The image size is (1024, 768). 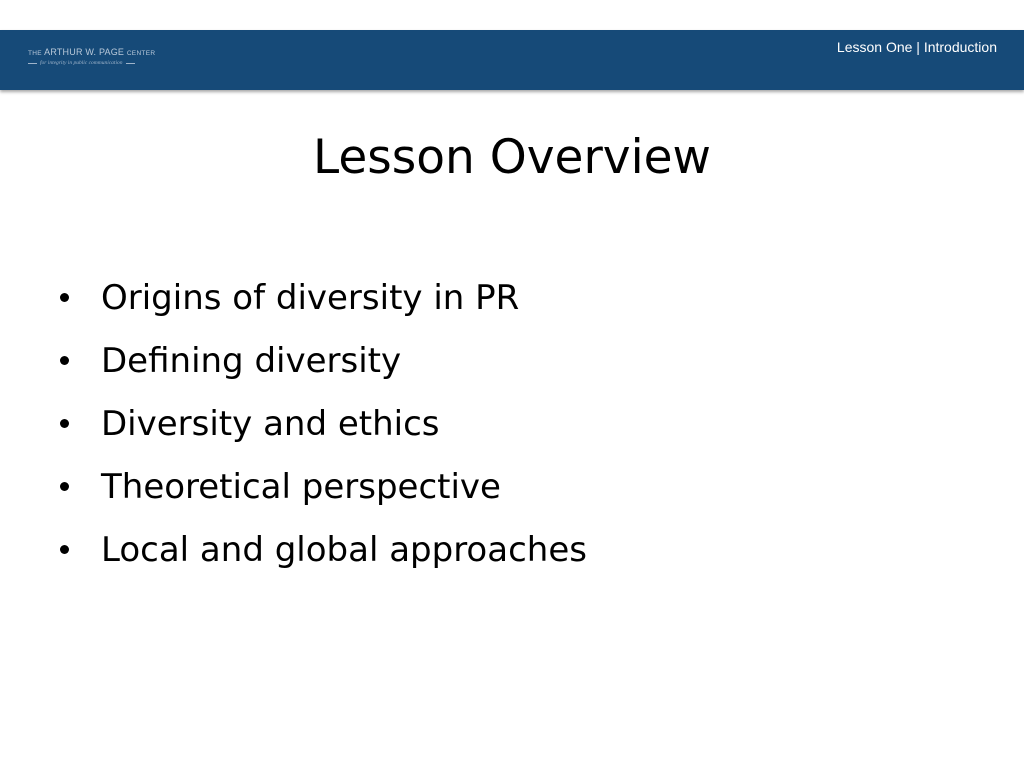 I want to click on bullet-item: Diversity and ethics, so click(x=321, y=431).